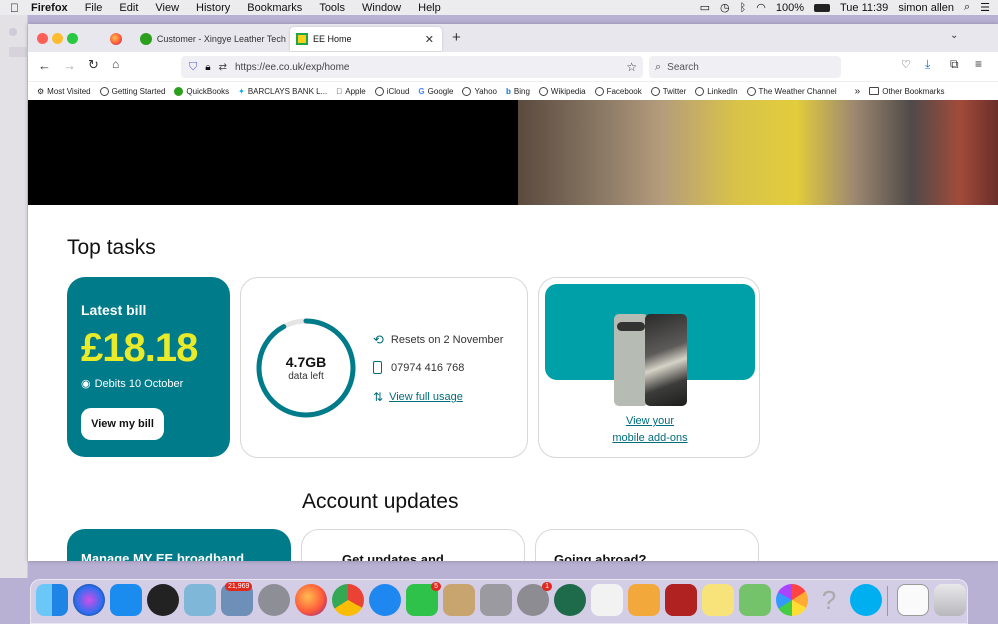 The image size is (998, 624). Describe the element at coordinates (829, 600) in the screenshot. I see `help-icon: ?` at that location.